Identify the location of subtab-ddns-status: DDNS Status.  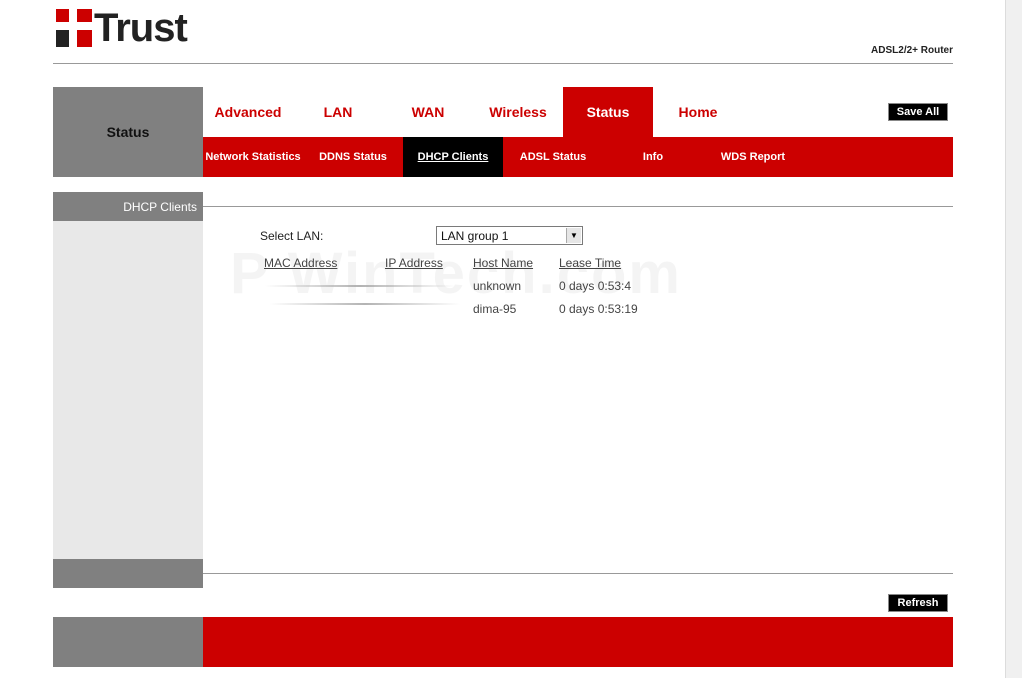
(353, 157).